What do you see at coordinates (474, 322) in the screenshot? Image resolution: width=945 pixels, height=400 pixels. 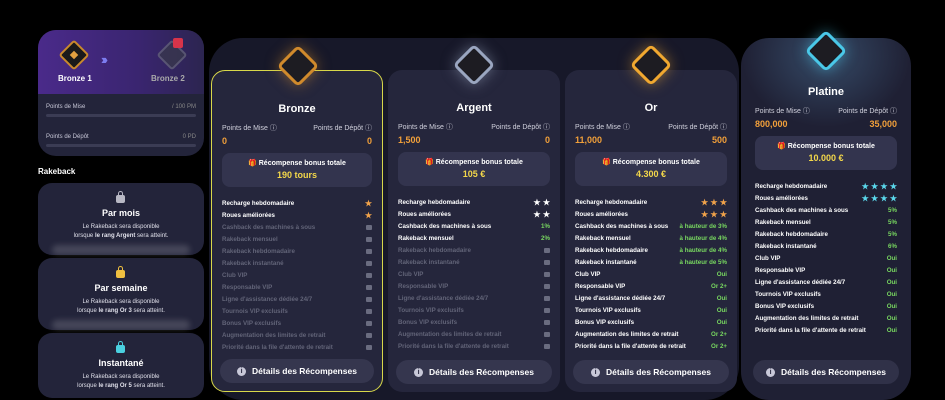 I see `feature-row: Bonus VIP exclusifs` at bounding box center [474, 322].